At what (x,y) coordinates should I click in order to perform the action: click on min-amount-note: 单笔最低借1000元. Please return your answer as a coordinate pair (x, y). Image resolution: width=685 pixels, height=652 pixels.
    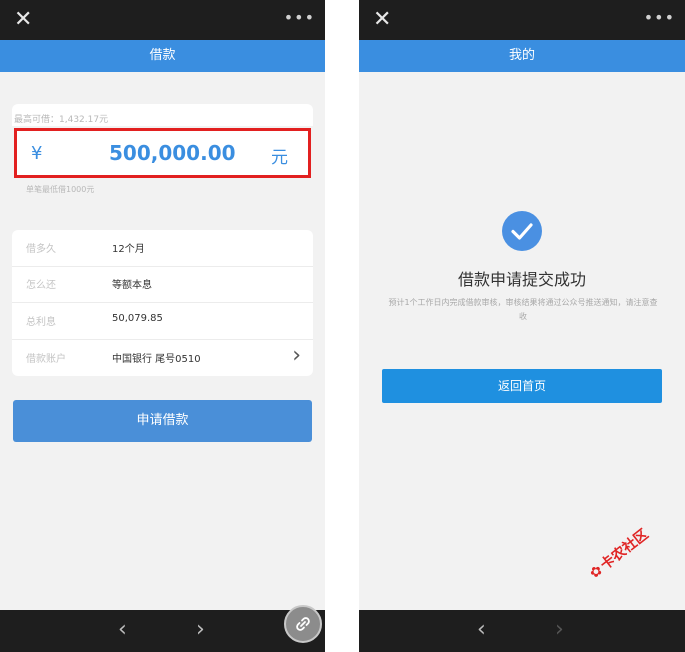
    Looking at the image, I should click on (60, 189).